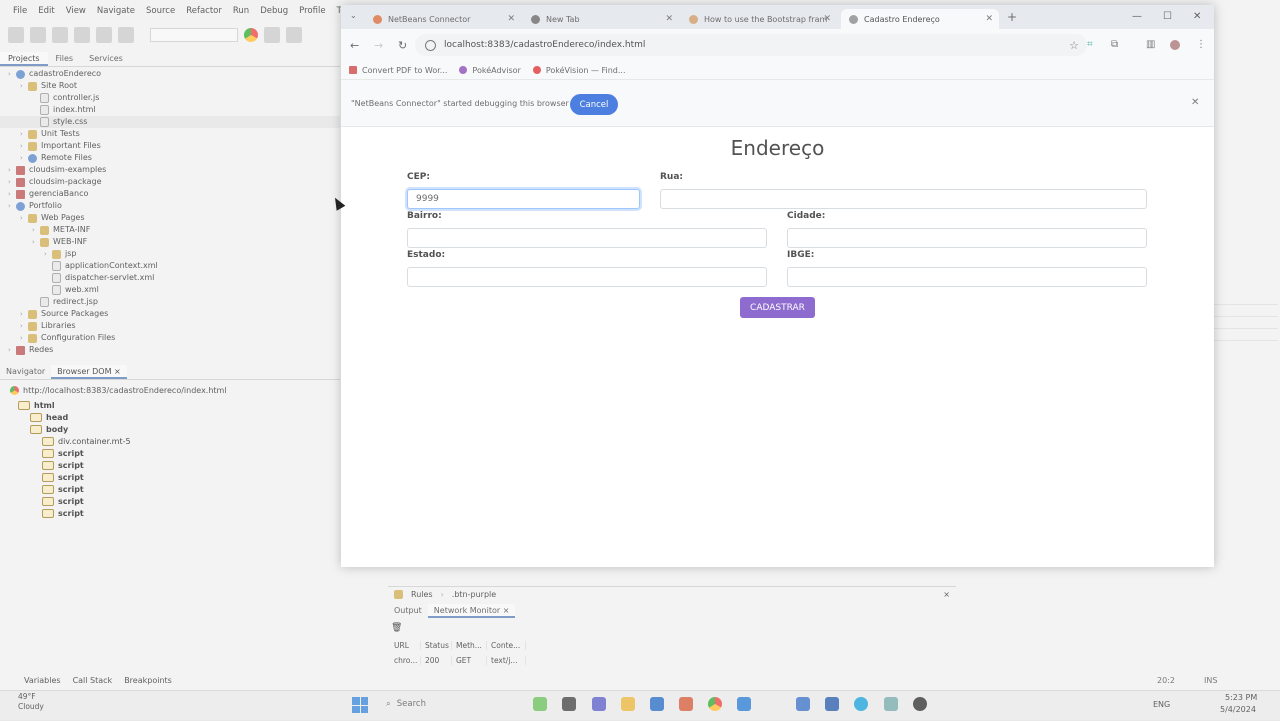  I want to click on menu-view: View, so click(76, 11).